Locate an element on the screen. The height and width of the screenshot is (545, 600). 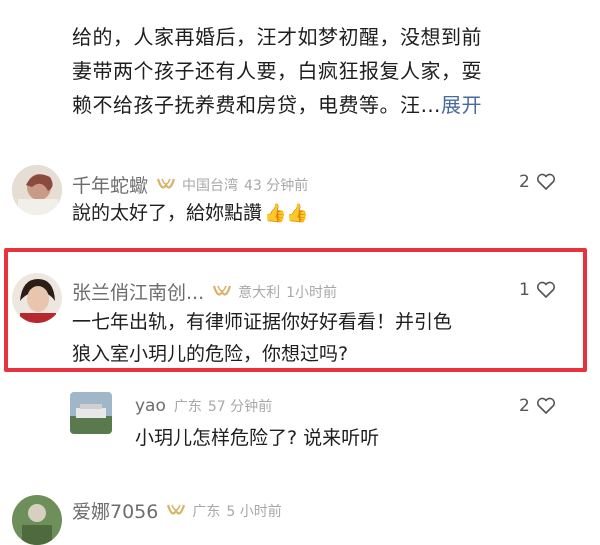
timestamp: 57 分钟前 is located at coordinates (240, 407).